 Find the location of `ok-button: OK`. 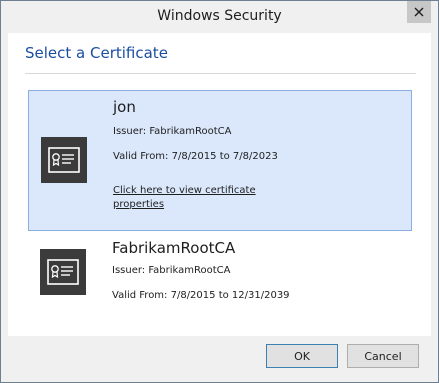

ok-button: OK is located at coordinates (302, 356).